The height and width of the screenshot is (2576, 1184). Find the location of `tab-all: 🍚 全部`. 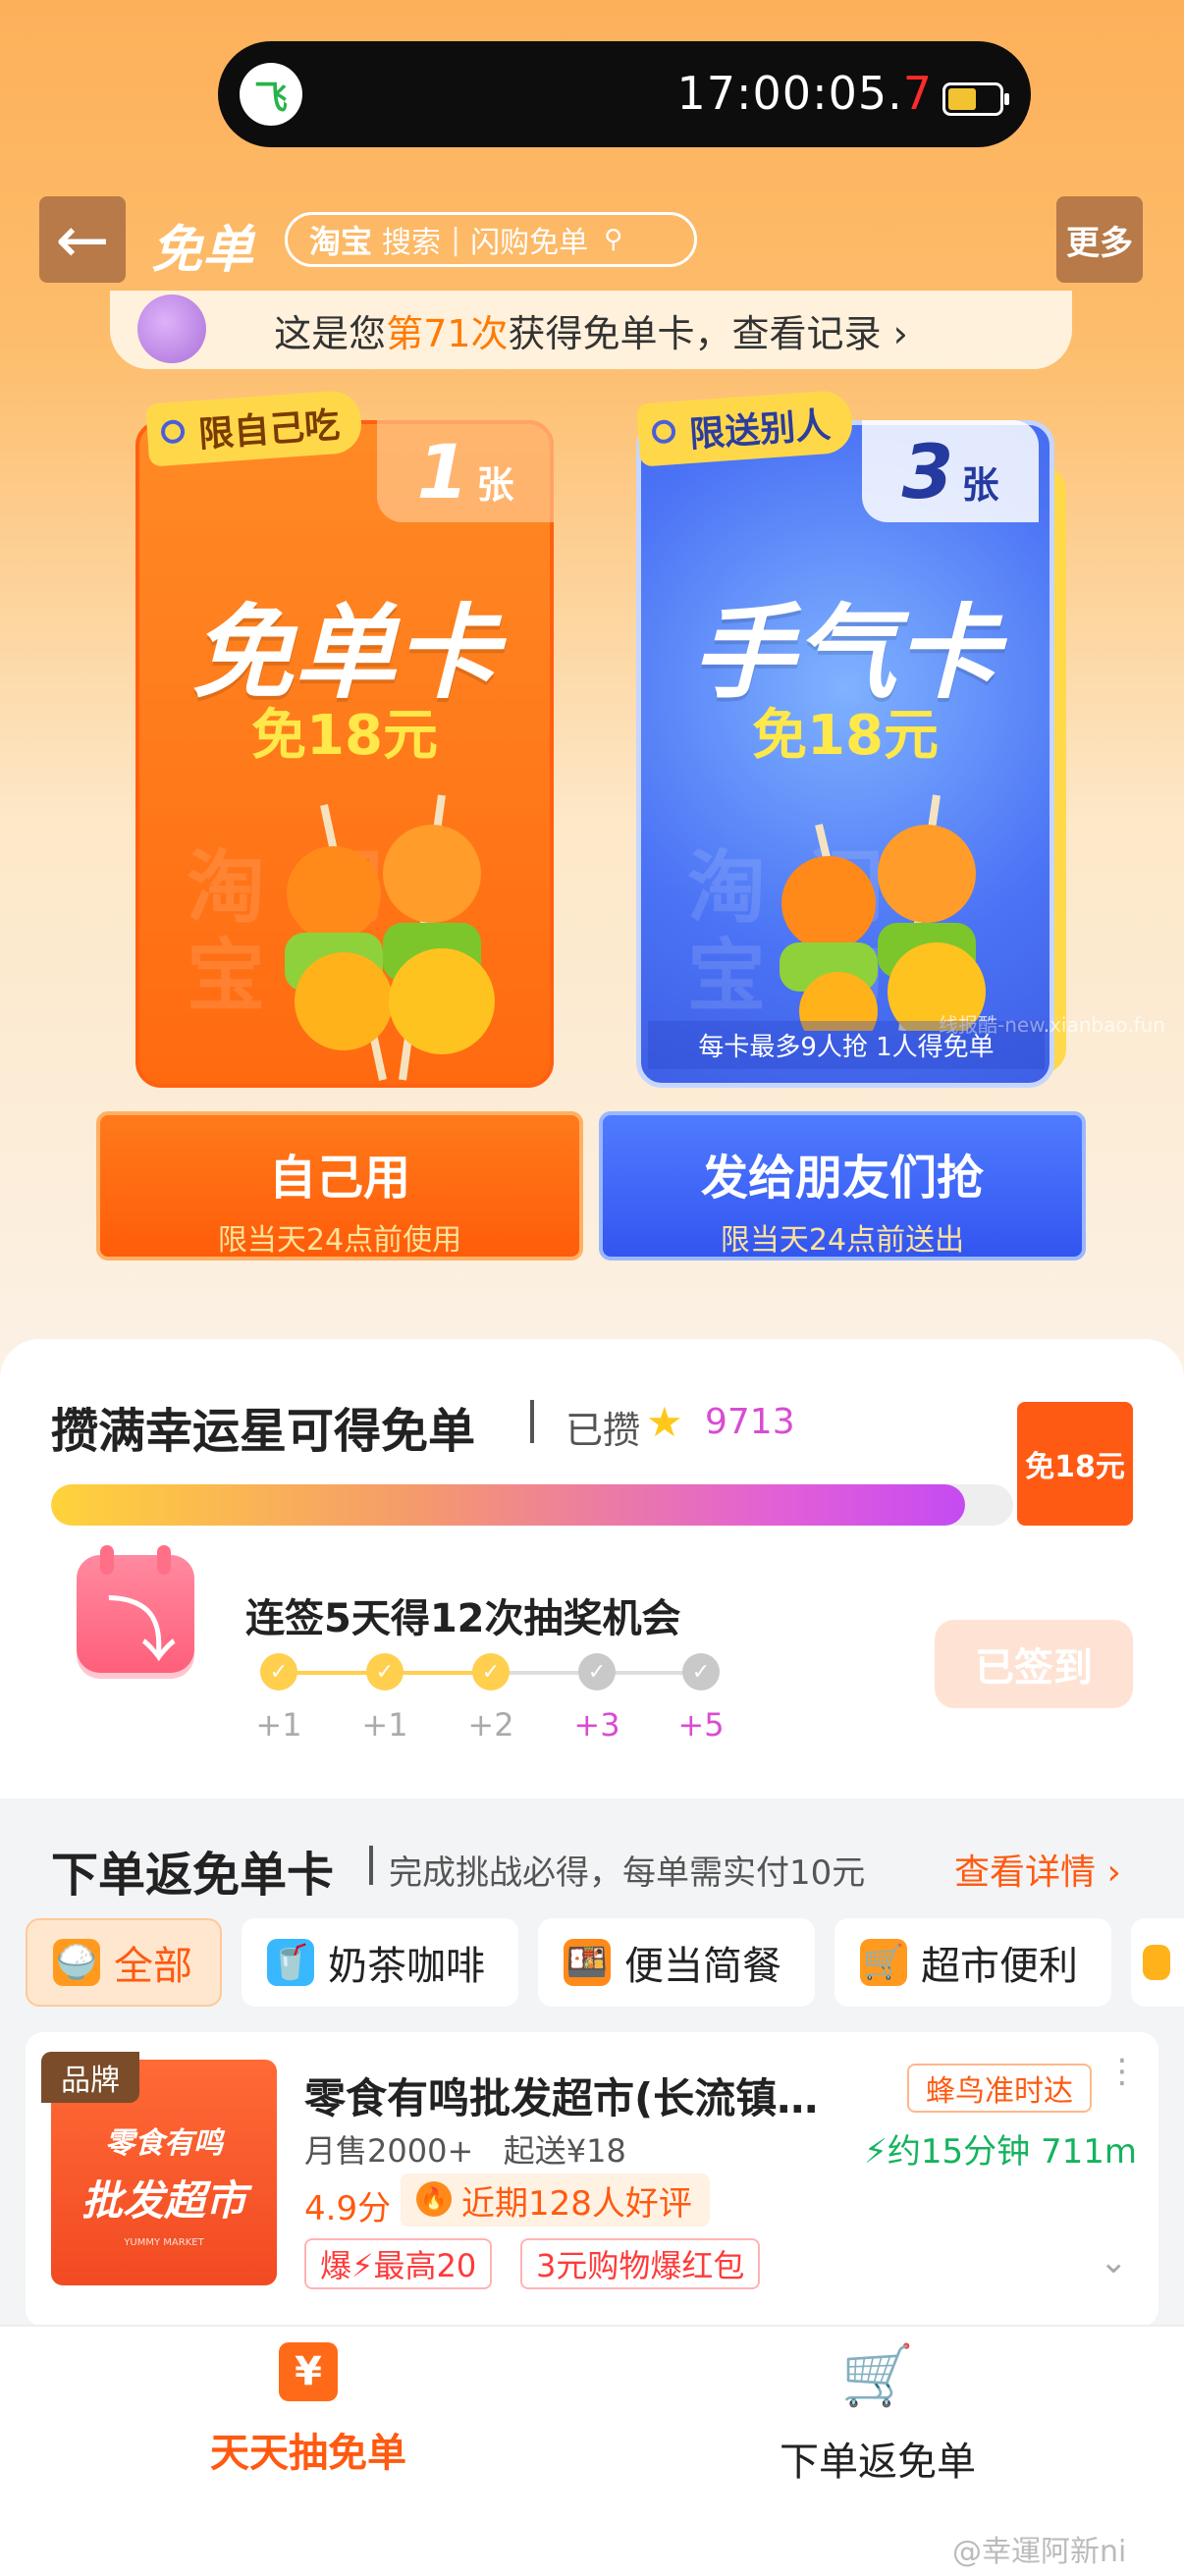

tab-all: 🍚 全部 is located at coordinates (124, 1962).